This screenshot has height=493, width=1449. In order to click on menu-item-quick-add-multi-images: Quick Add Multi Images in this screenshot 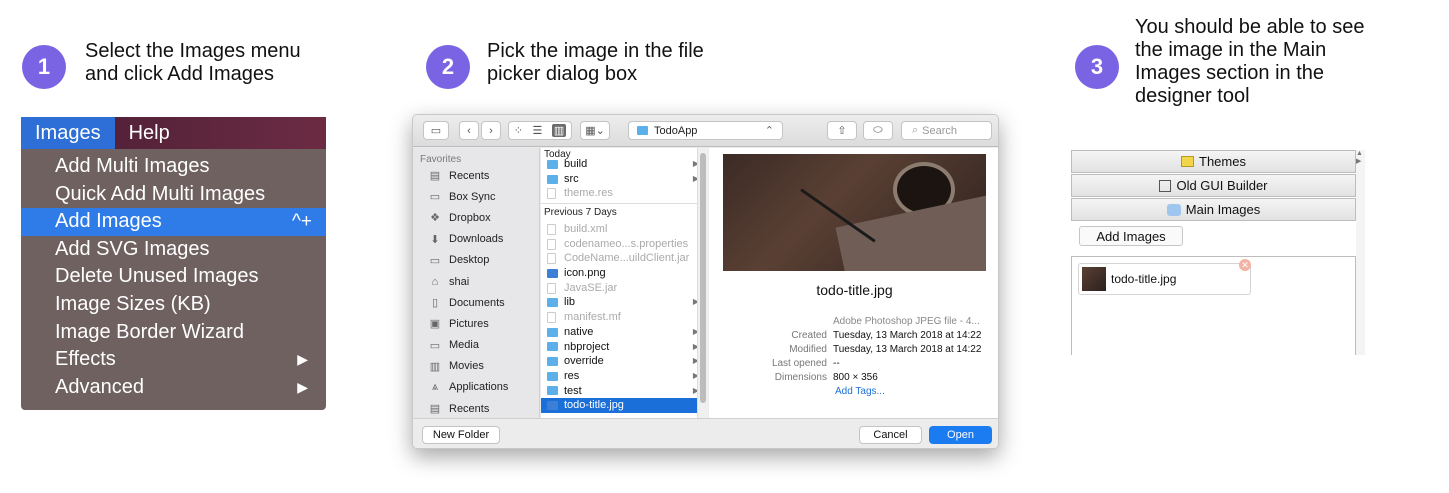, I will do `click(173, 195)`.